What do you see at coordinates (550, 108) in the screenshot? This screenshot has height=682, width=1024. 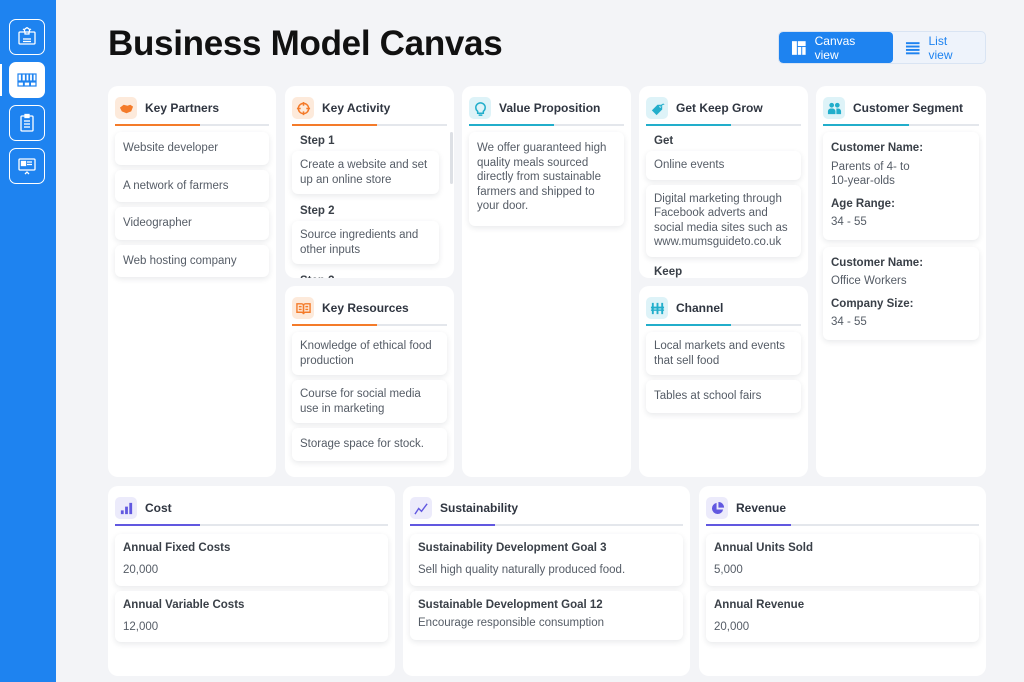 I see `panel-title: Value Proposition` at bounding box center [550, 108].